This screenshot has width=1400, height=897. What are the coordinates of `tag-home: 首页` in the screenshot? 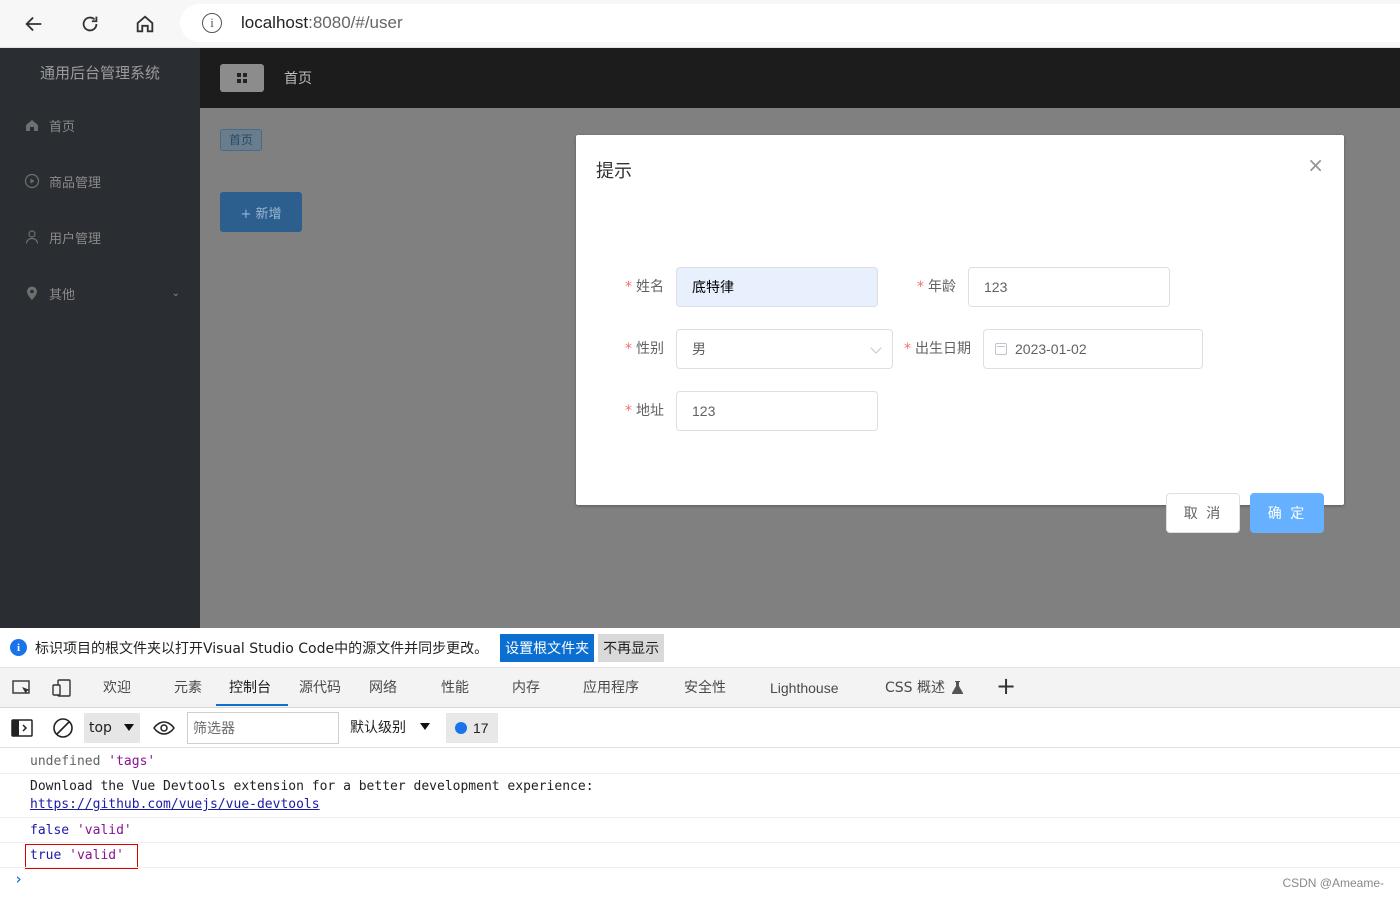 It's located at (241, 140).